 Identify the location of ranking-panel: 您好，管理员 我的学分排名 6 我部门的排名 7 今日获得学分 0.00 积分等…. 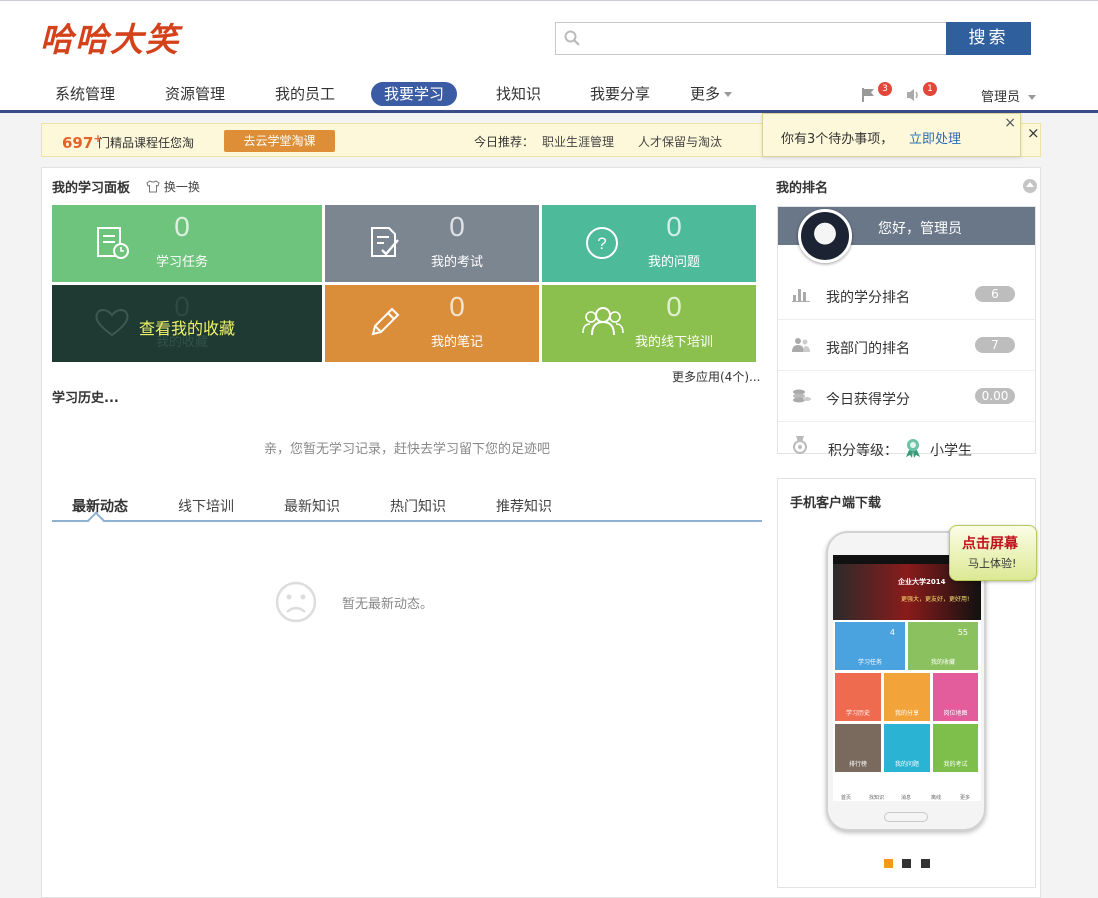
(906, 332).